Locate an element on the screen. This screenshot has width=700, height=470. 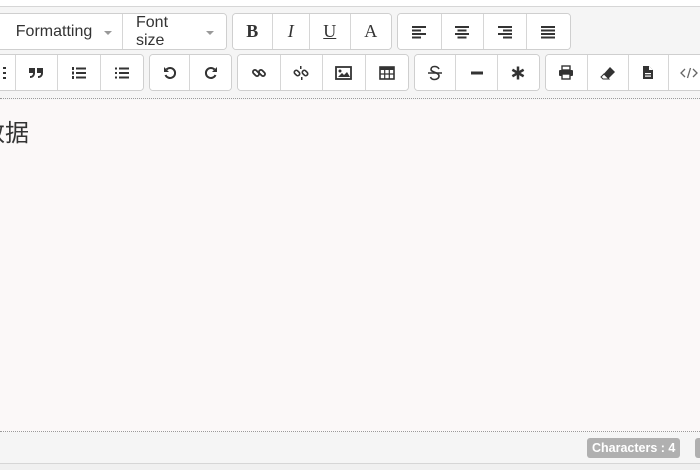
horizontal-rule-button is located at coordinates (477, 72).